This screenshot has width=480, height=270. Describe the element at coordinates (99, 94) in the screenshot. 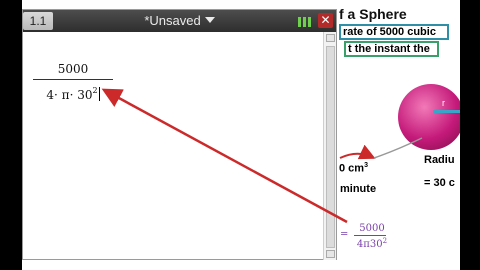

I see `text-cursor` at that location.